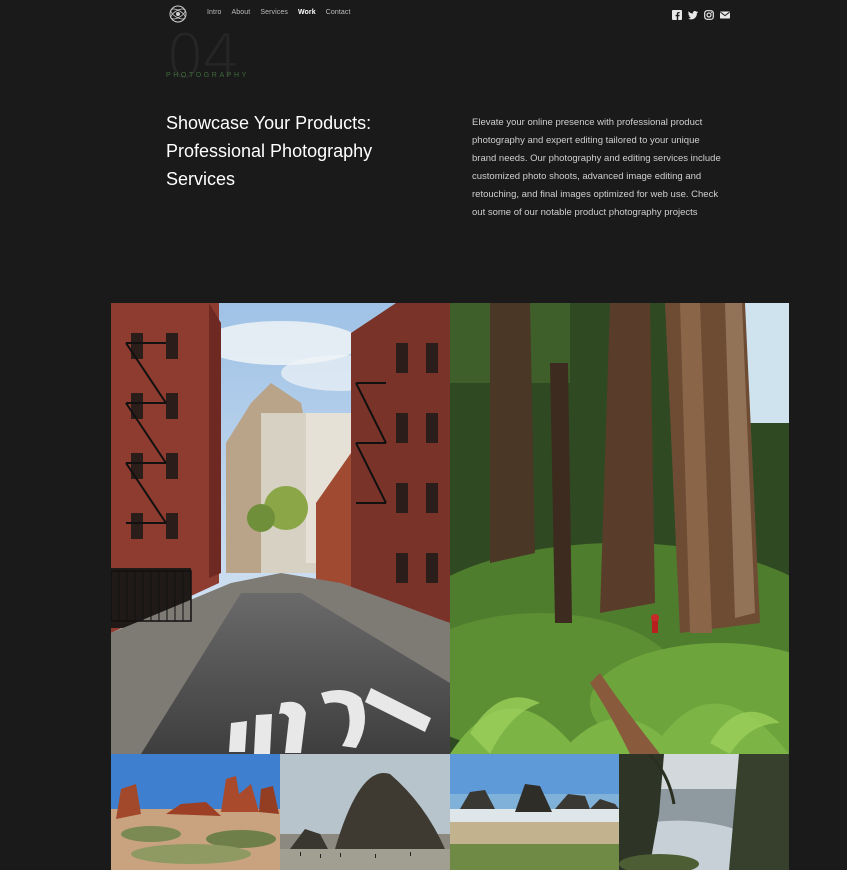 The width and height of the screenshot is (847, 870). What do you see at coordinates (274, 12) in the screenshot?
I see `nav-link-services: Services` at bounding box center [274, 12].